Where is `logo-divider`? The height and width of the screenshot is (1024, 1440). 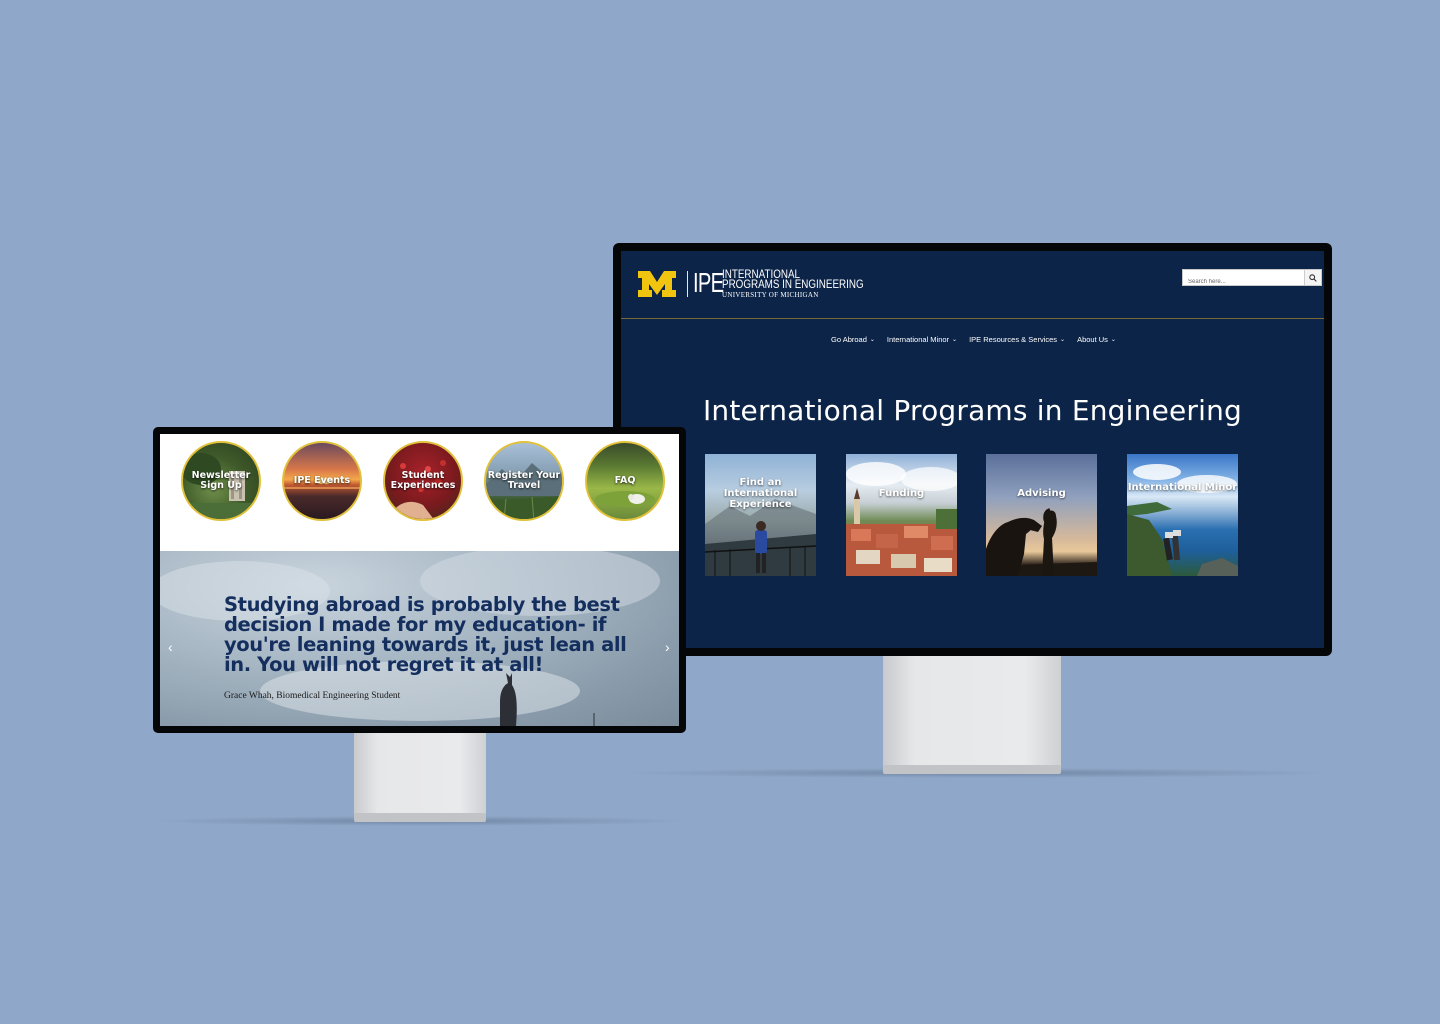 logo-divider is located at coordinates (687, 284).